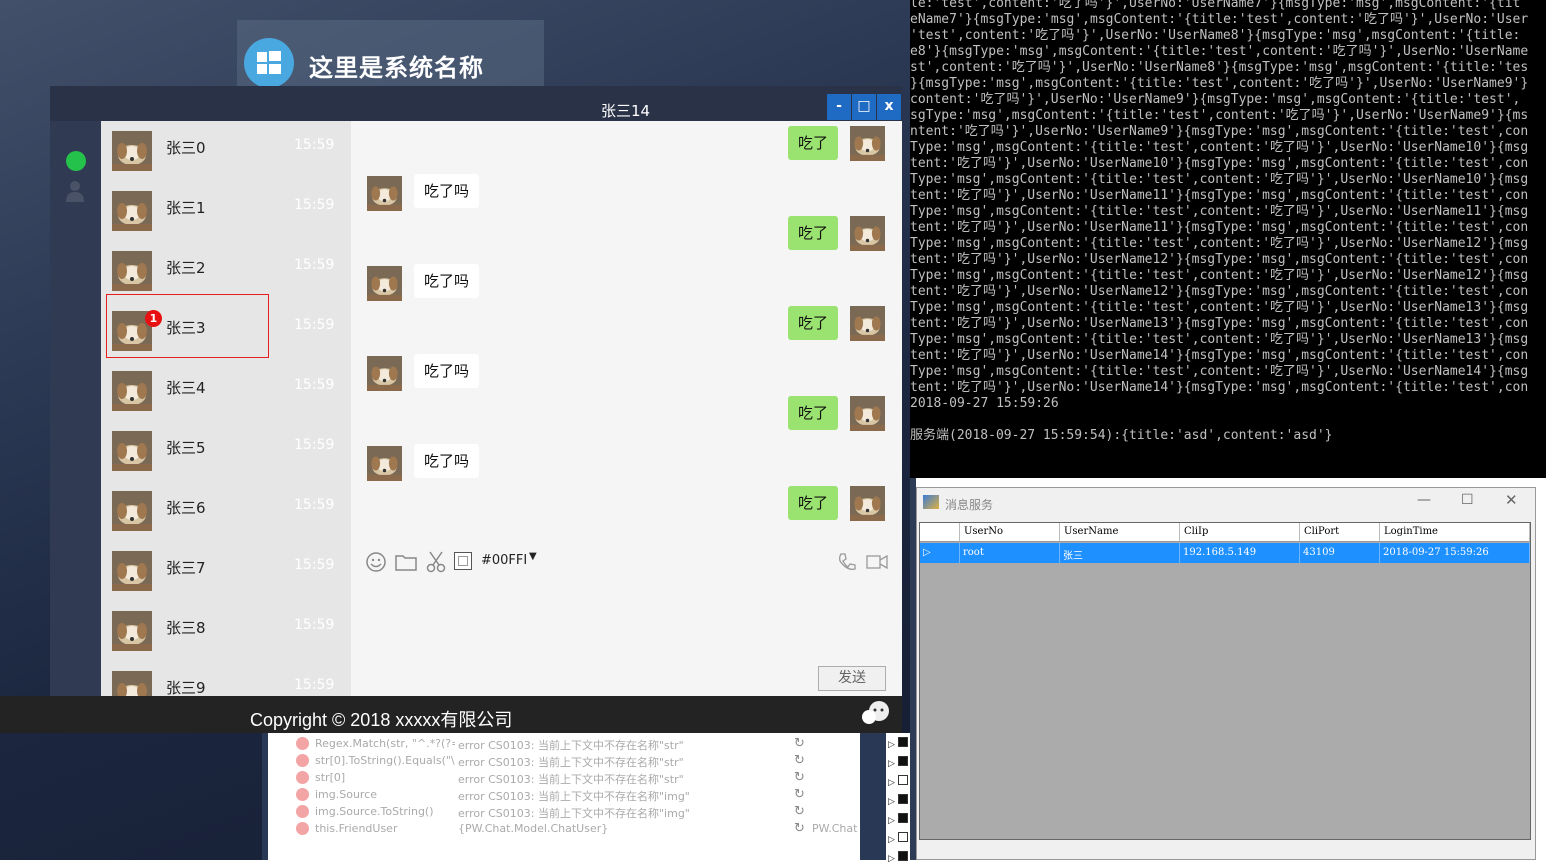 The width and height of the screenshot is (1546, 864). What do you see at coordinates (1340, 553) in the screenshot?
I see `grid-cell: 43109` at bounding box center [1340, 553].